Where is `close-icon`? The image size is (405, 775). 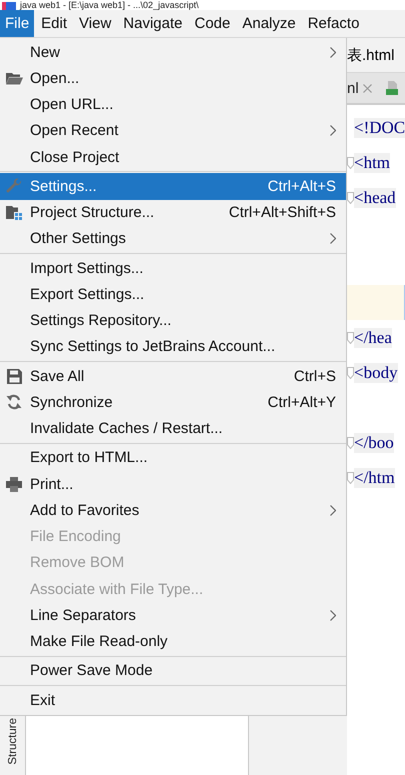 close-icon is located at coordinates (367, 88).